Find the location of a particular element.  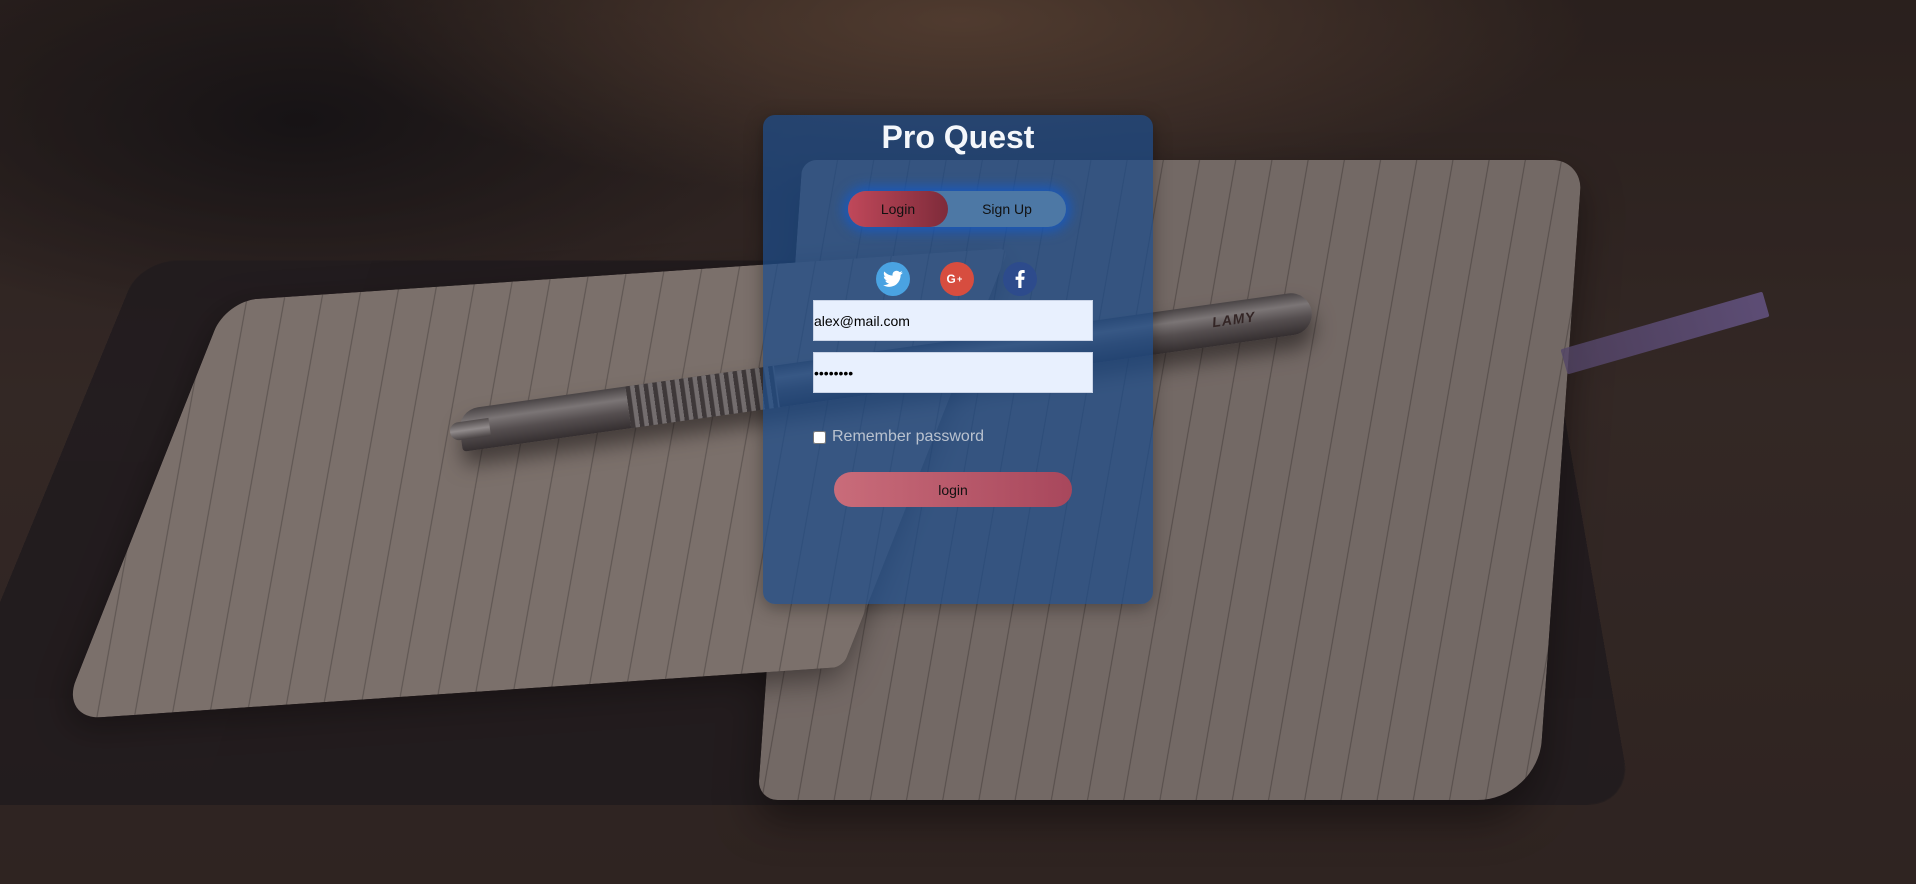

google-login-button: G + is located at coordinates (957, 279).